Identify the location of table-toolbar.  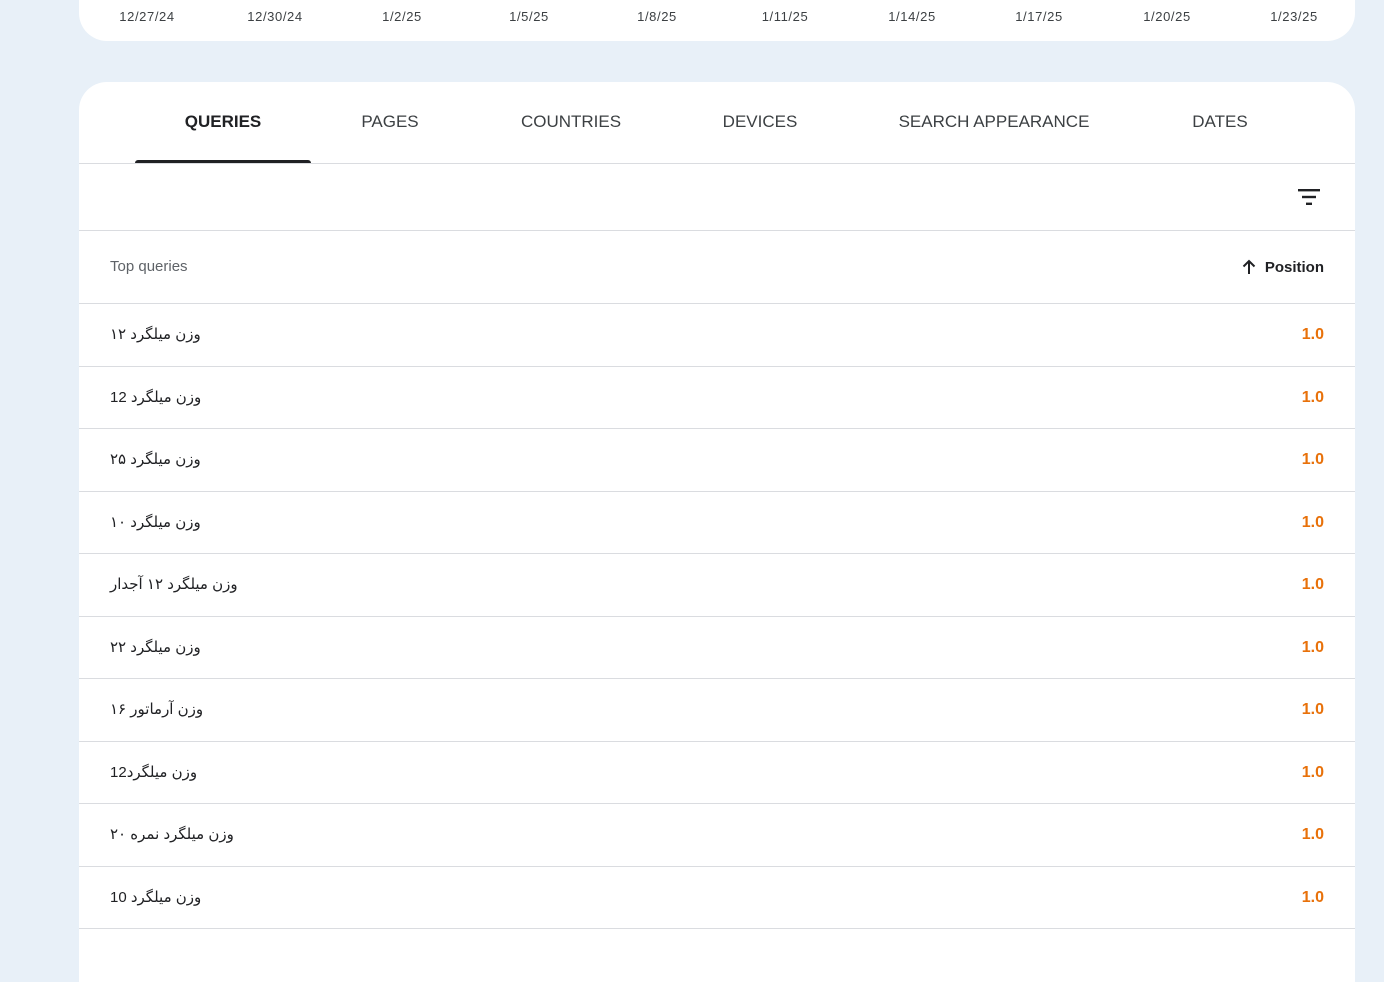
(717, 197).